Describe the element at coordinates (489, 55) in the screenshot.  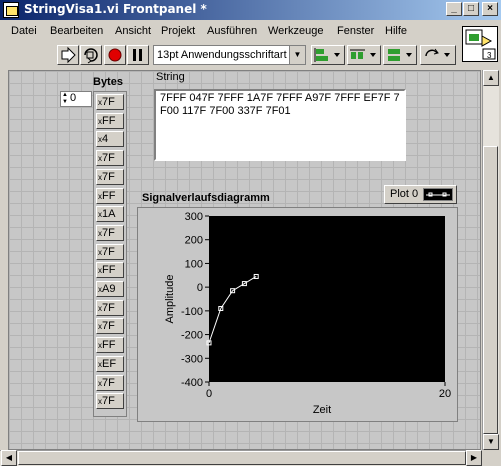
I see `vi-icon-number: 3` at that location.